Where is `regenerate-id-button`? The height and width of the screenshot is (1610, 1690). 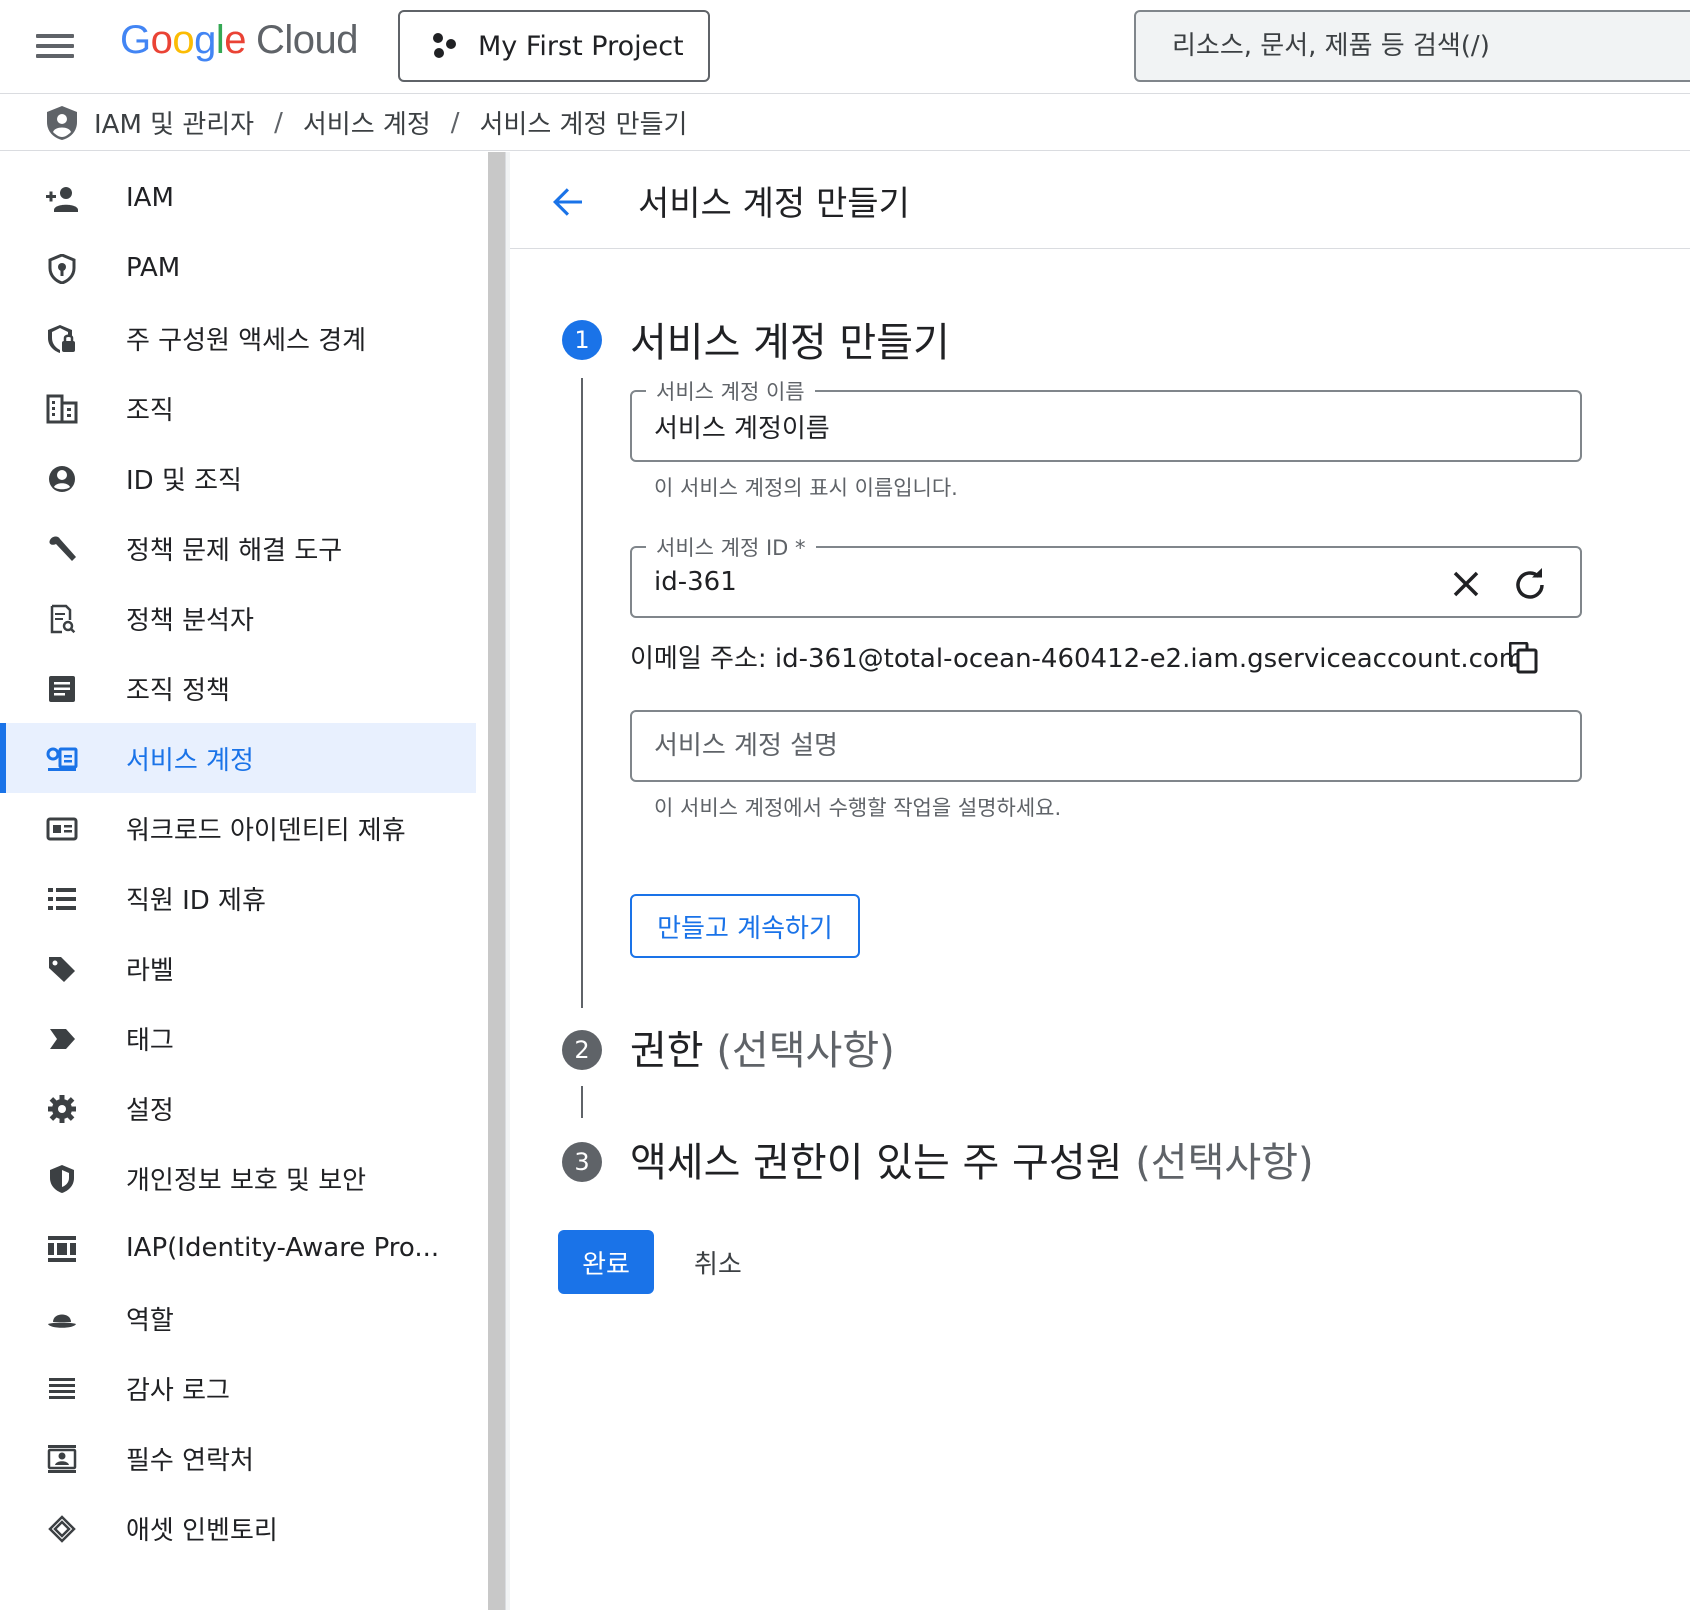
regenerate-id-button is located at coordinates (1530, 584).